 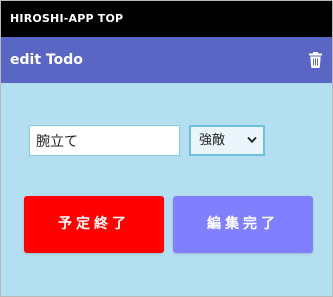 I want to click on chevron-down-icon, so click(x=252, y=140).